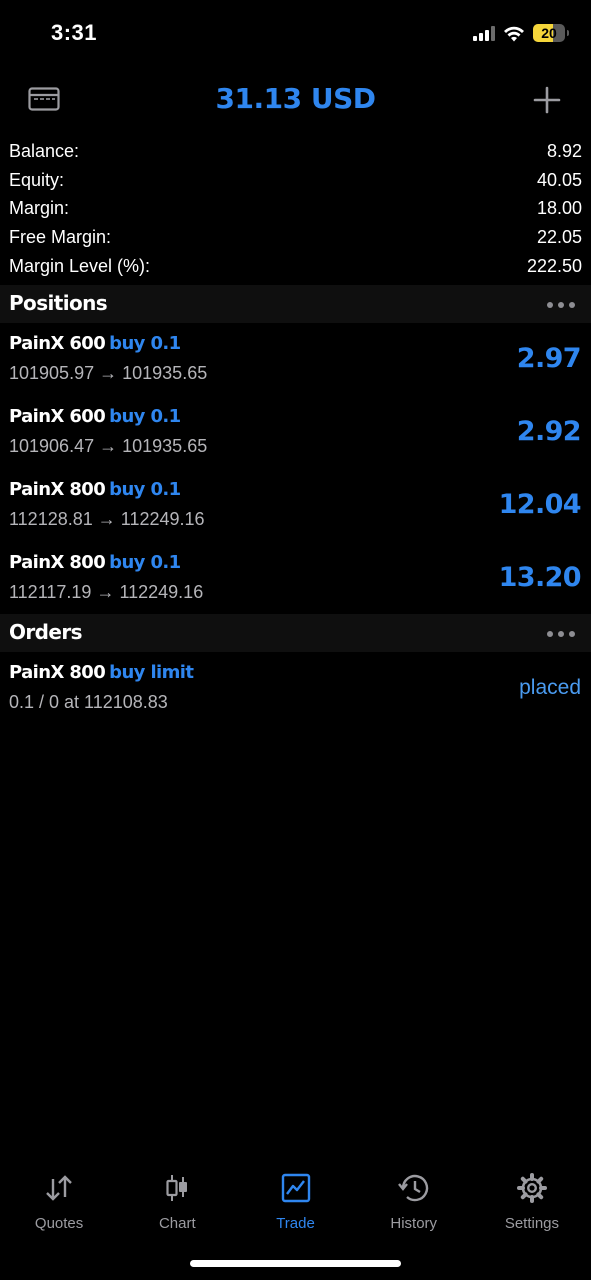  Describe the element at coordinates (564, 151) in the screenshot. I see `summary-value: 8.92` at that location.